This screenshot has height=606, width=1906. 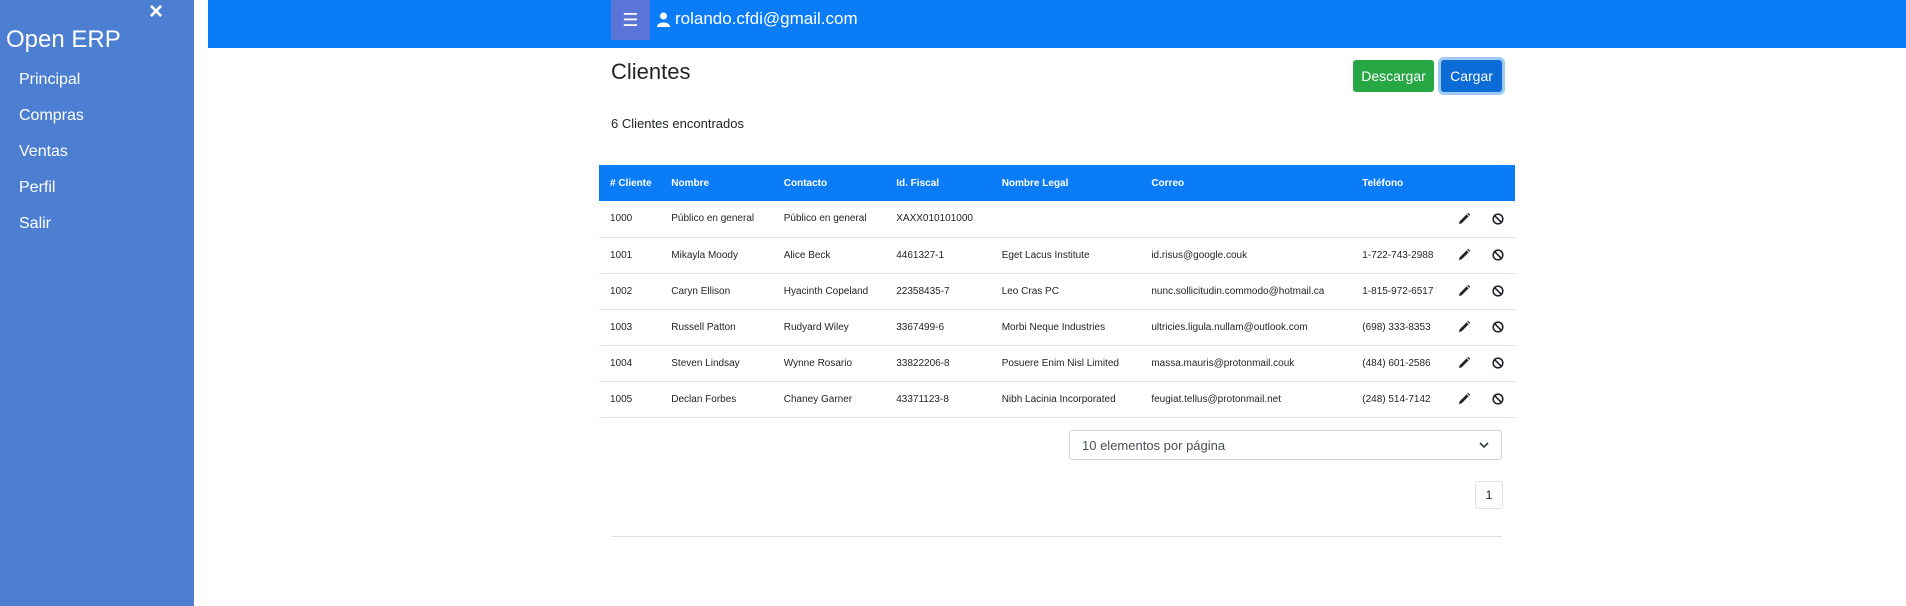 What do you see at coordinates (825, 219) in the screenshot?
I see `cell-contacto: Público en general` at bounding box center [825, 219].